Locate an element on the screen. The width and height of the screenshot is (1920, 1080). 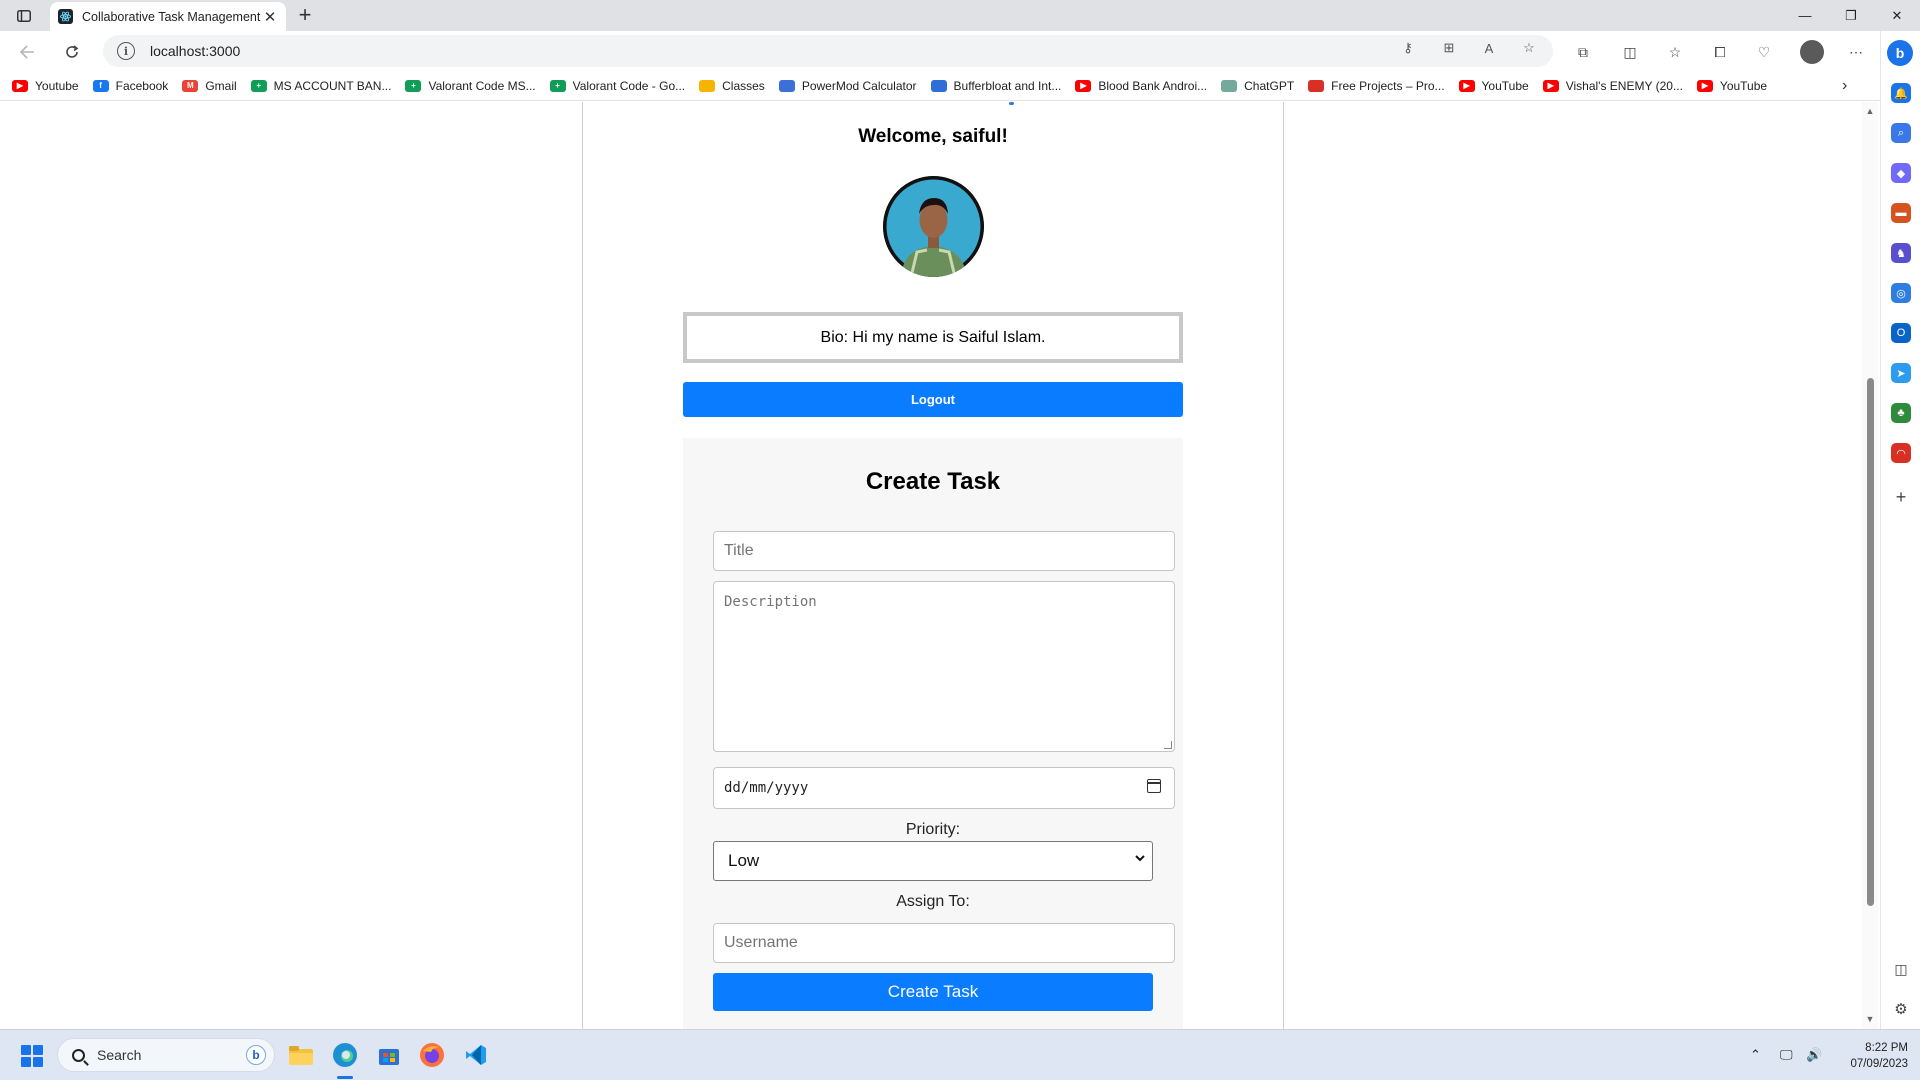
calculator-icon is located at coordinates (786, 85).